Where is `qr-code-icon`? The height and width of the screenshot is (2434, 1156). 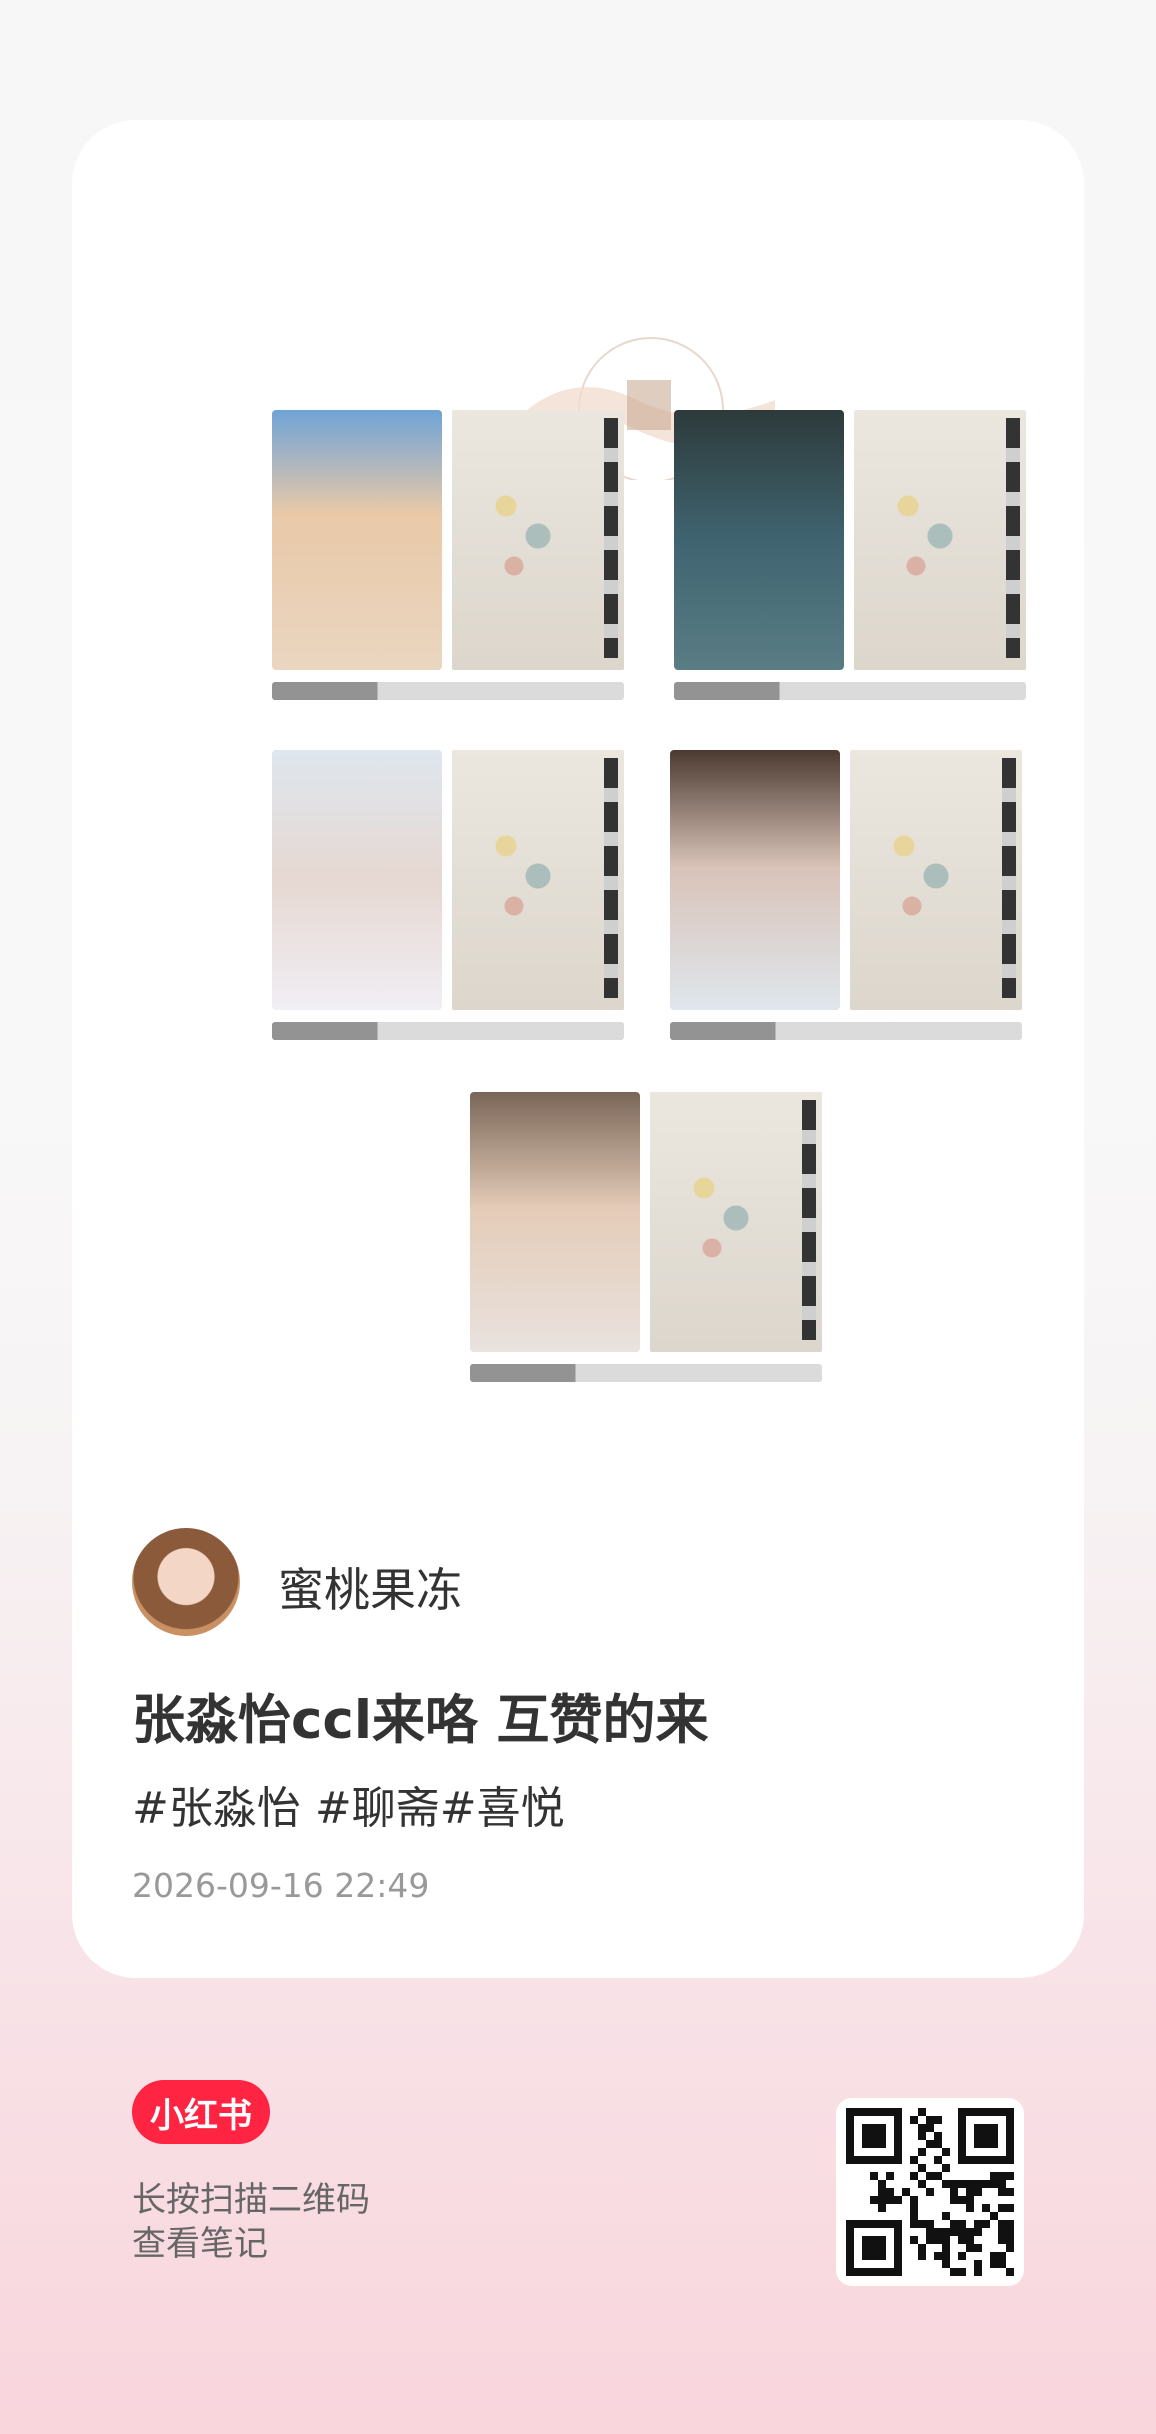
qr-code-icon is located at coordinates (930, 2192).